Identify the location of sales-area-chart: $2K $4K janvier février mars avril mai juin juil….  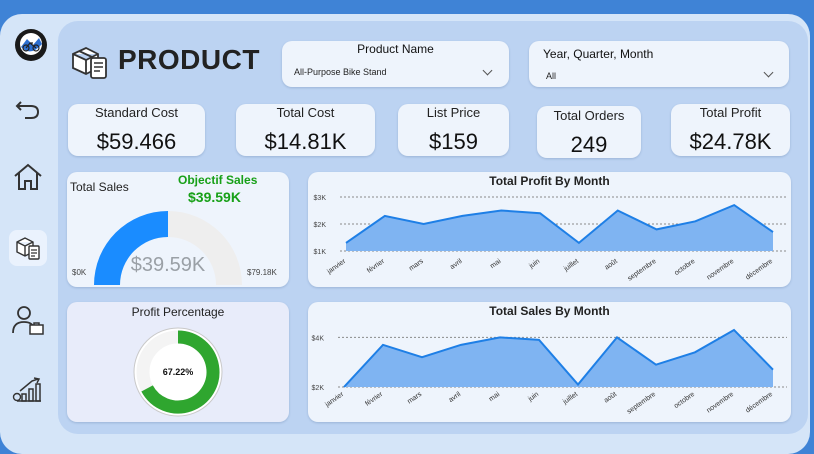
(549, 372).